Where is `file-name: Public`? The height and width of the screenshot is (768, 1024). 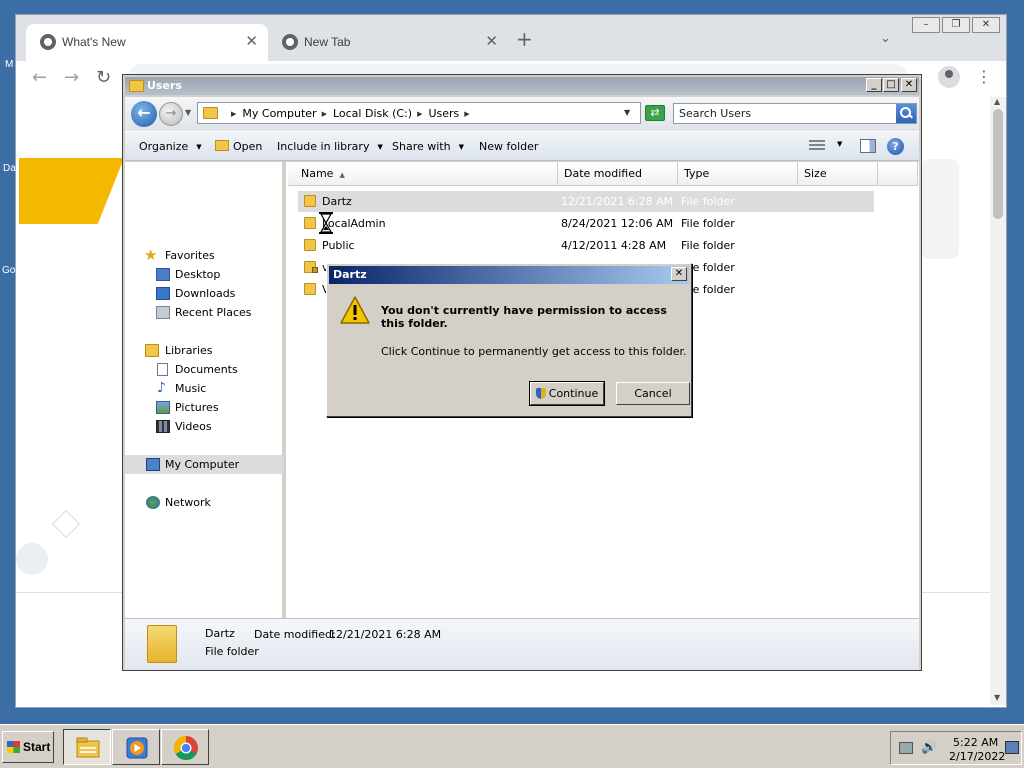 file-name: Public is located at coordinates (338, 245).